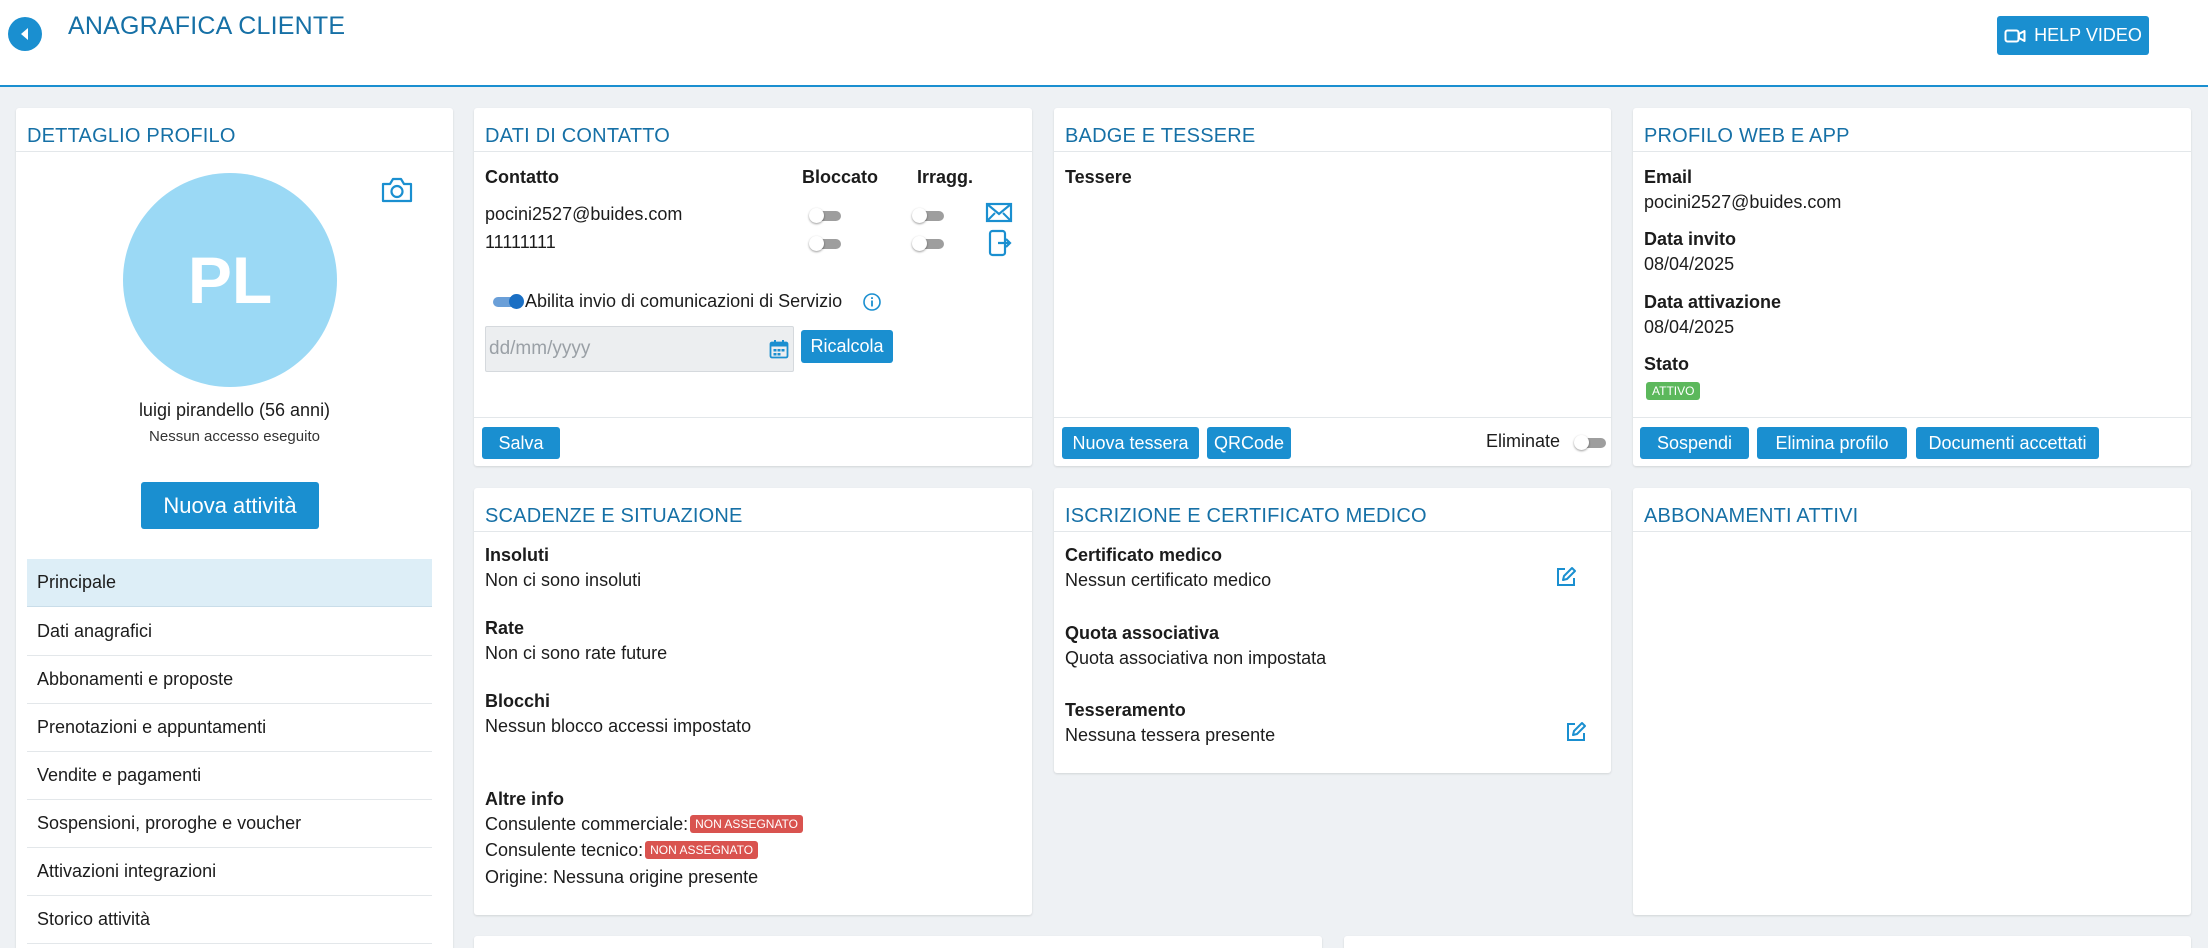 The width and height of the screenshot is (2208, 948). What do you see at coordinates (1590, 442) in the screenshot?
I see `deleted-toggle` at bounding box center [1590, 442].